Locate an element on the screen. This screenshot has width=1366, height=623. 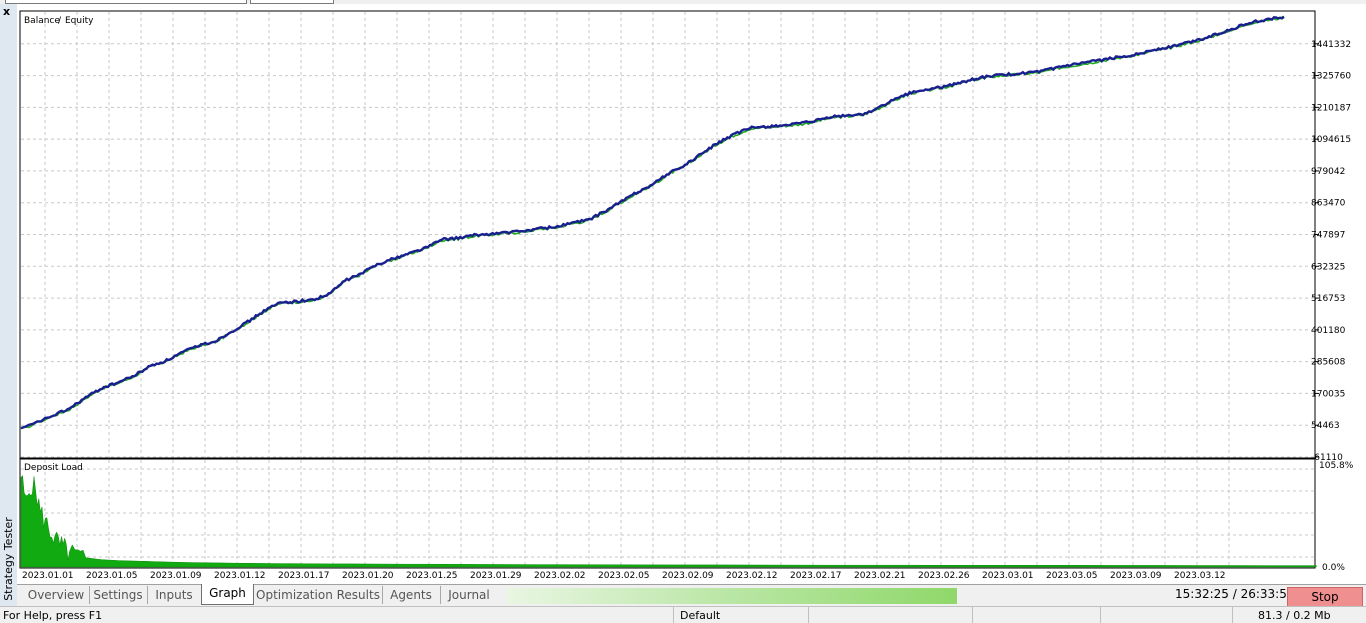
x-tick-label: 2023.01.25 is located at coordinates (432, 576).